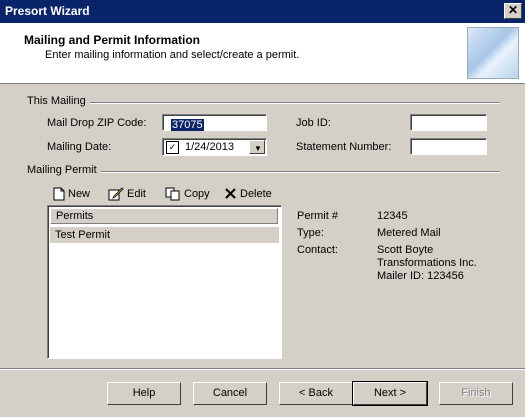 The image size is (525, 417). Describe the element at coordinates (317, 250) in the screenshot. I see `contact-label: Contact:` at that location.